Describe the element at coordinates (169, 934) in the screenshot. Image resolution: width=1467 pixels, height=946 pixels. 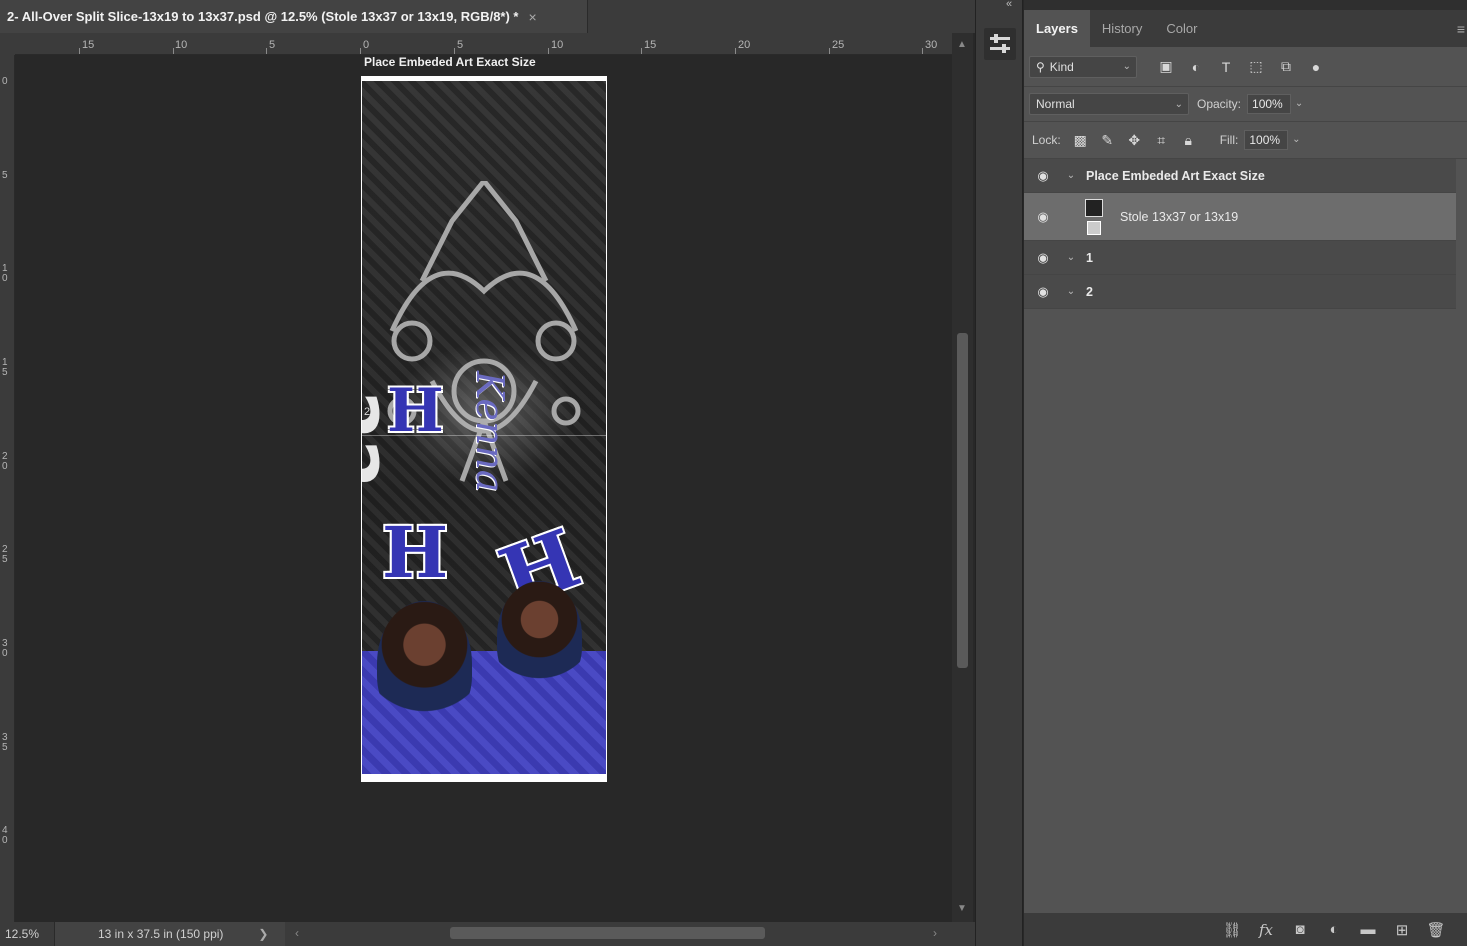
I see `document-info: 13 in x 37.5 in (150 ppi) ❯` at that location.